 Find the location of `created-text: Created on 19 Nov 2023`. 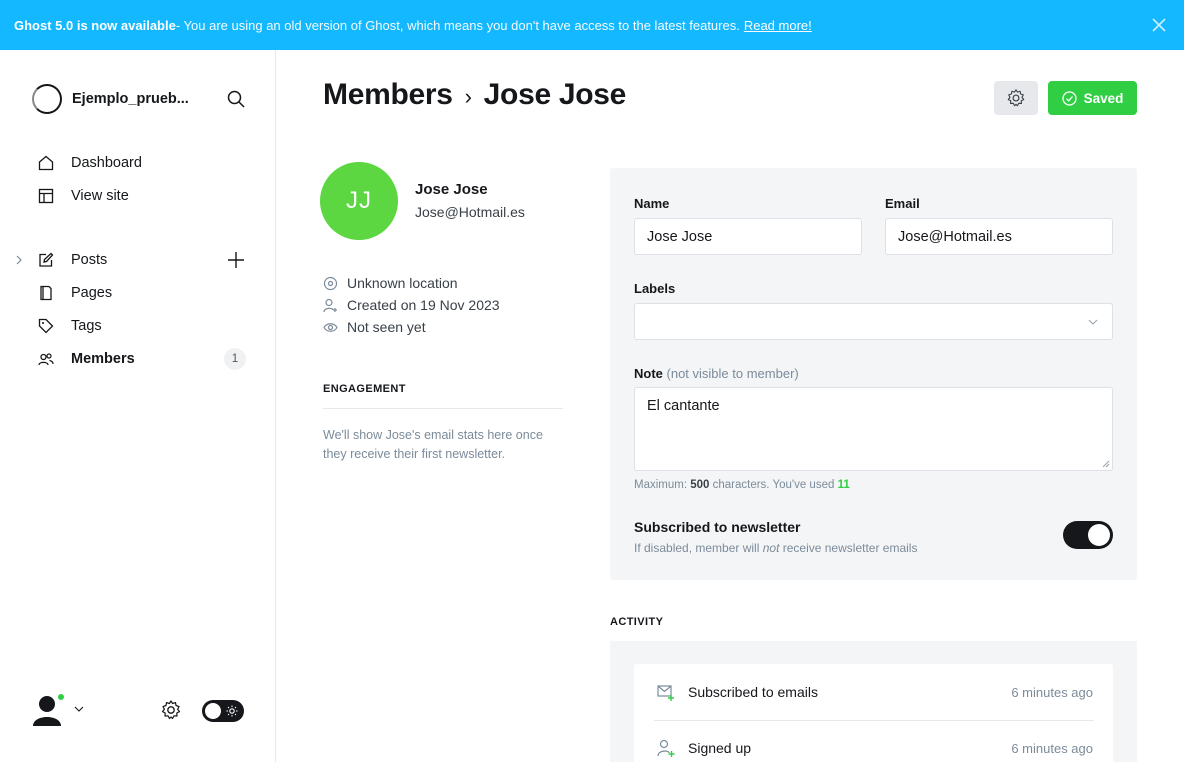

created-text: Created on 19 Nov 2023 is located at coordinates (423, 305).